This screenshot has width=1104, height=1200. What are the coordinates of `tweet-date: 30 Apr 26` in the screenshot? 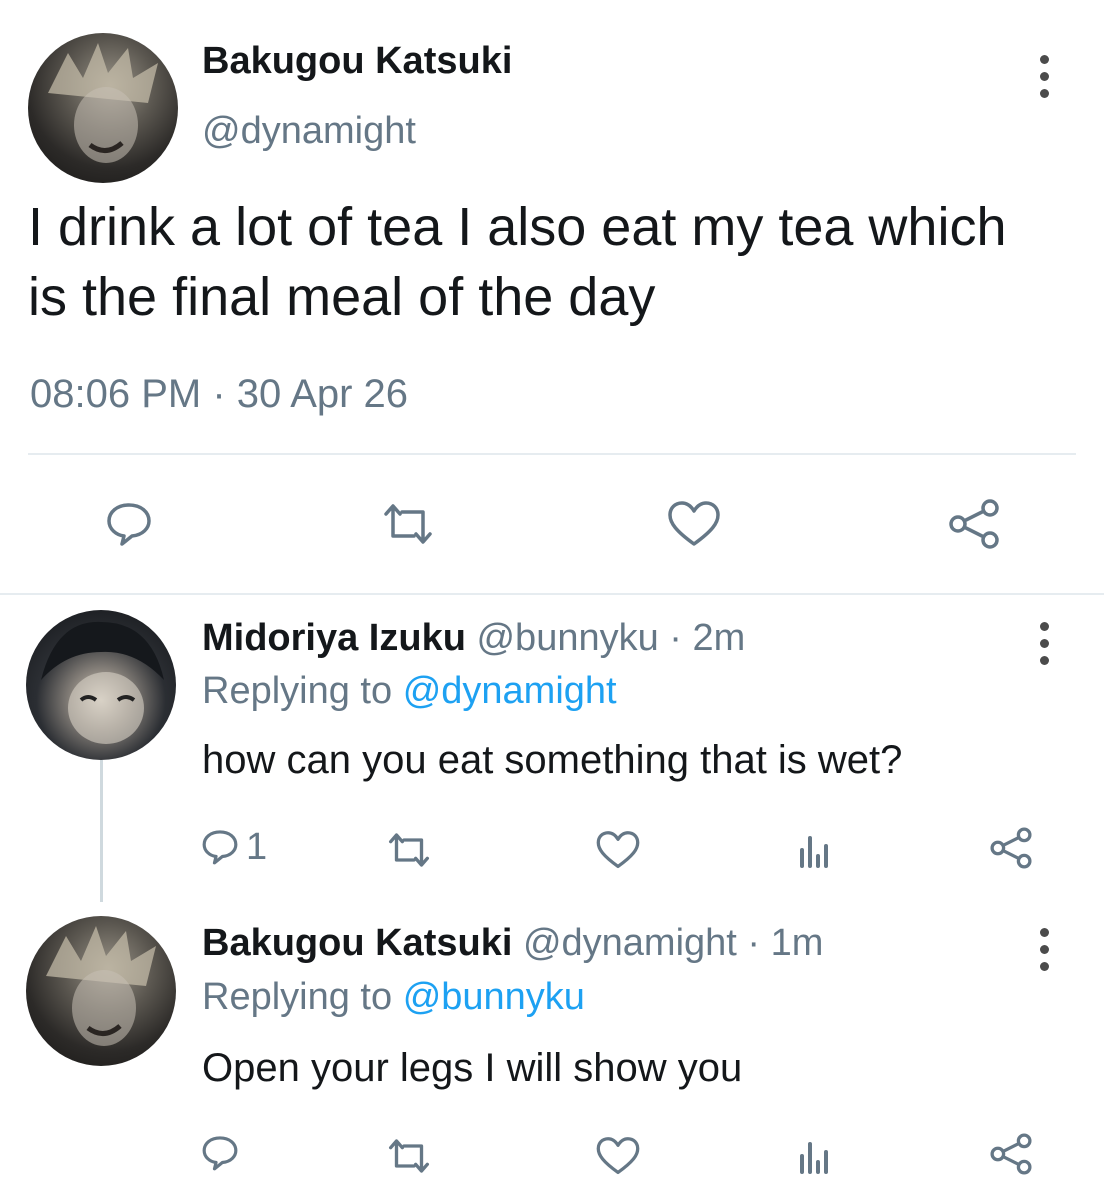 It's located at (322, 394).